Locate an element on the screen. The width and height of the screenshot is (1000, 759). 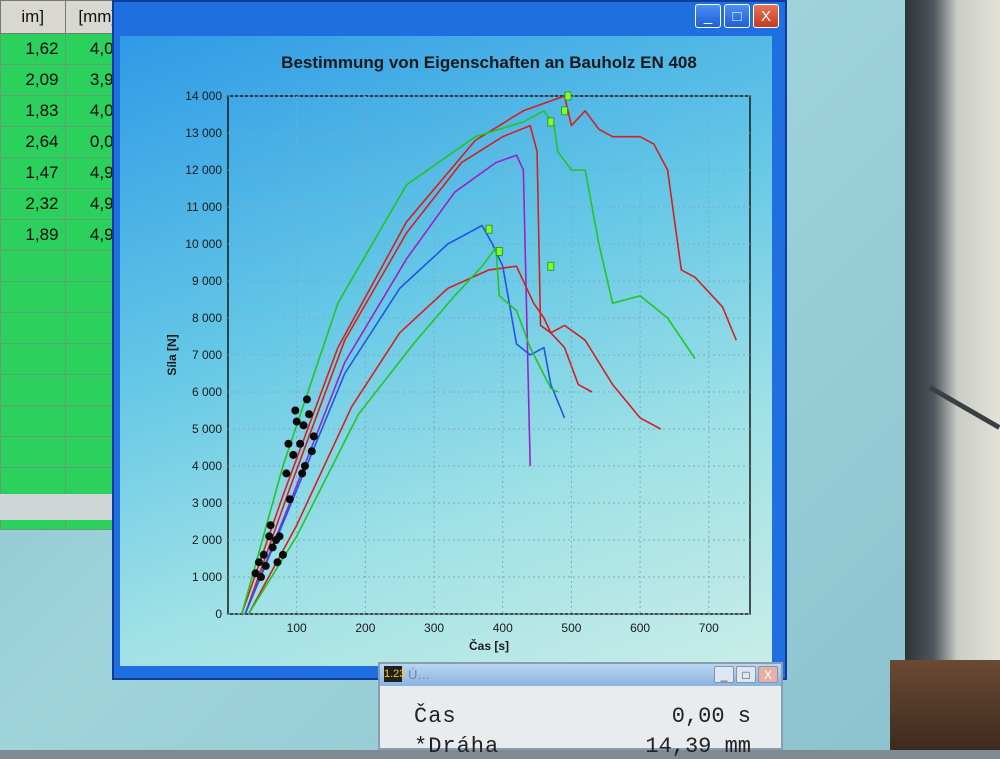
table-row: 2,64 0,00 is located at coordinates (65, 142).